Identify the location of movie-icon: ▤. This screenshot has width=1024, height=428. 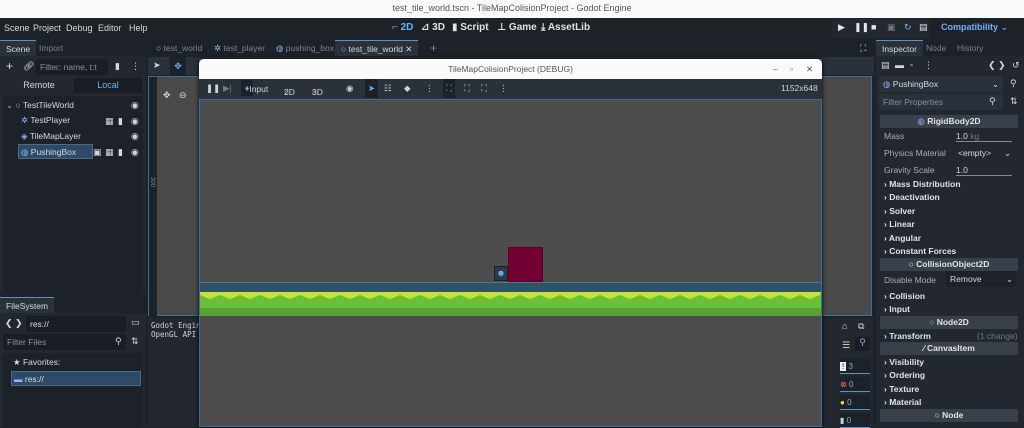
(923, 27).